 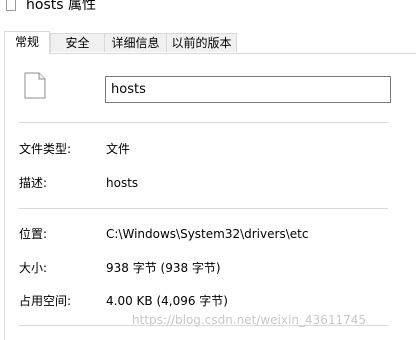 I want to click on size-value: 938 字节 (938 字节), so click(x=163, y=268).